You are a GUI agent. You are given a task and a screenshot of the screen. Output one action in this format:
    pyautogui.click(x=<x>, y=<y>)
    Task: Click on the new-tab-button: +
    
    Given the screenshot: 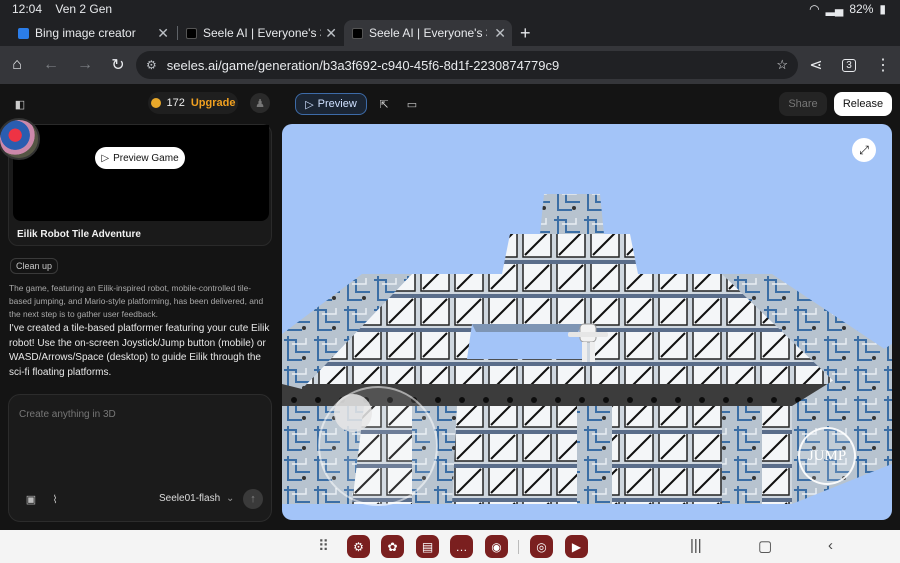 What is the action you would take?
    pyautogui.click(x=525, y=33)
    